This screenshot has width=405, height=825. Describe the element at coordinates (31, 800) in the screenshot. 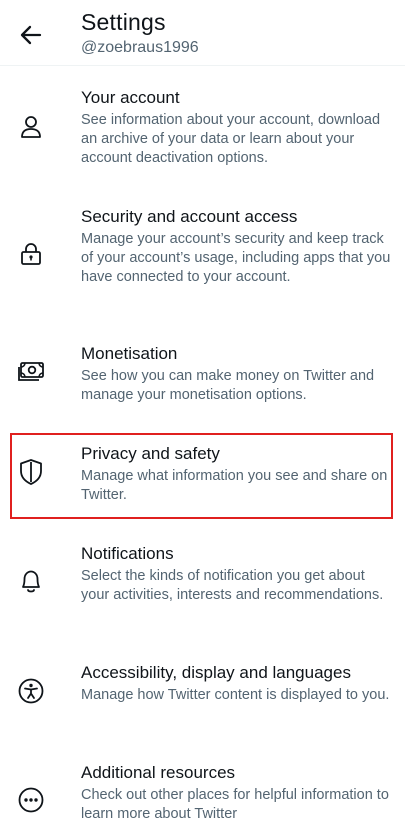

I see `more-circle-icon` at that location.